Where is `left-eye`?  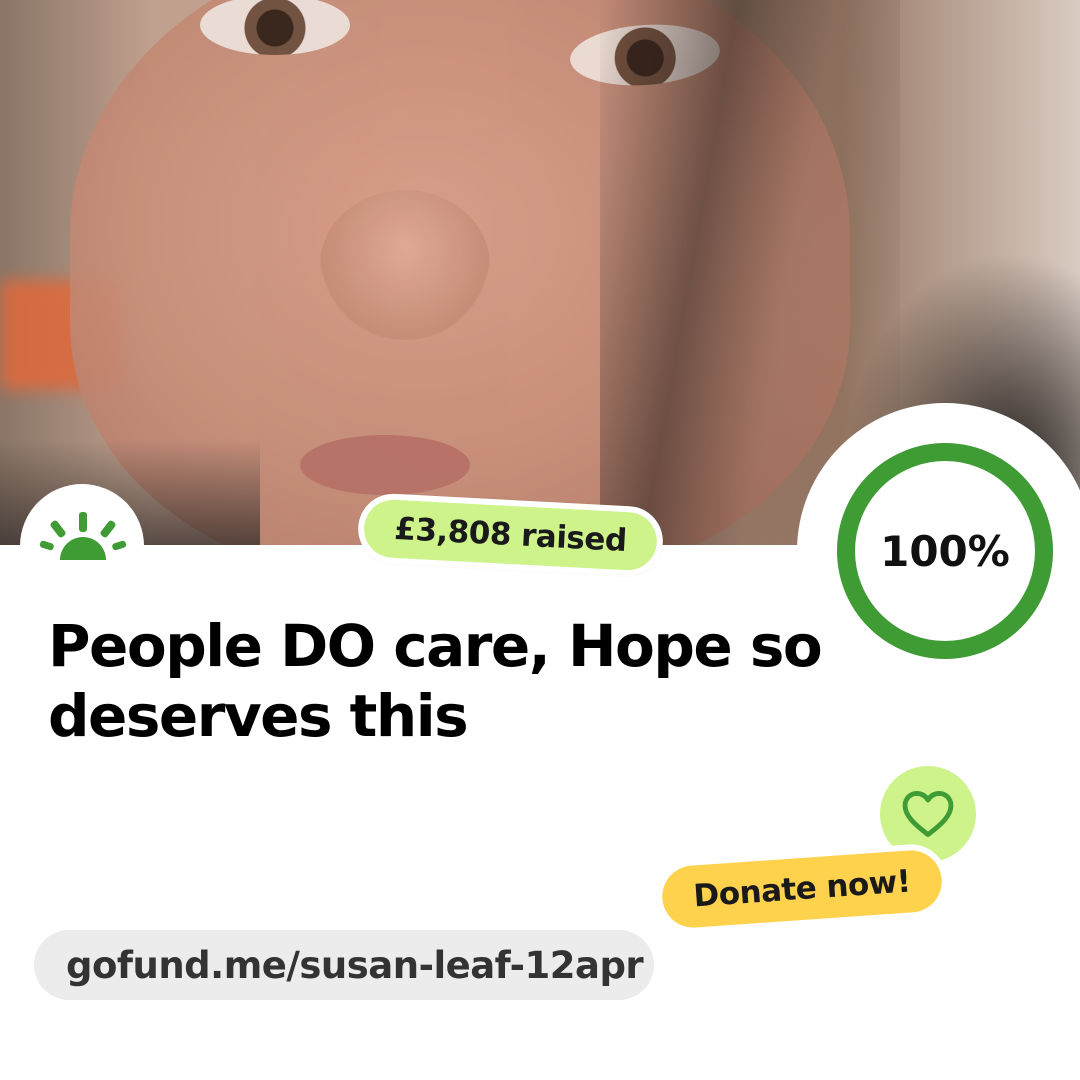
left-eye is located at coordinates (275, 27).